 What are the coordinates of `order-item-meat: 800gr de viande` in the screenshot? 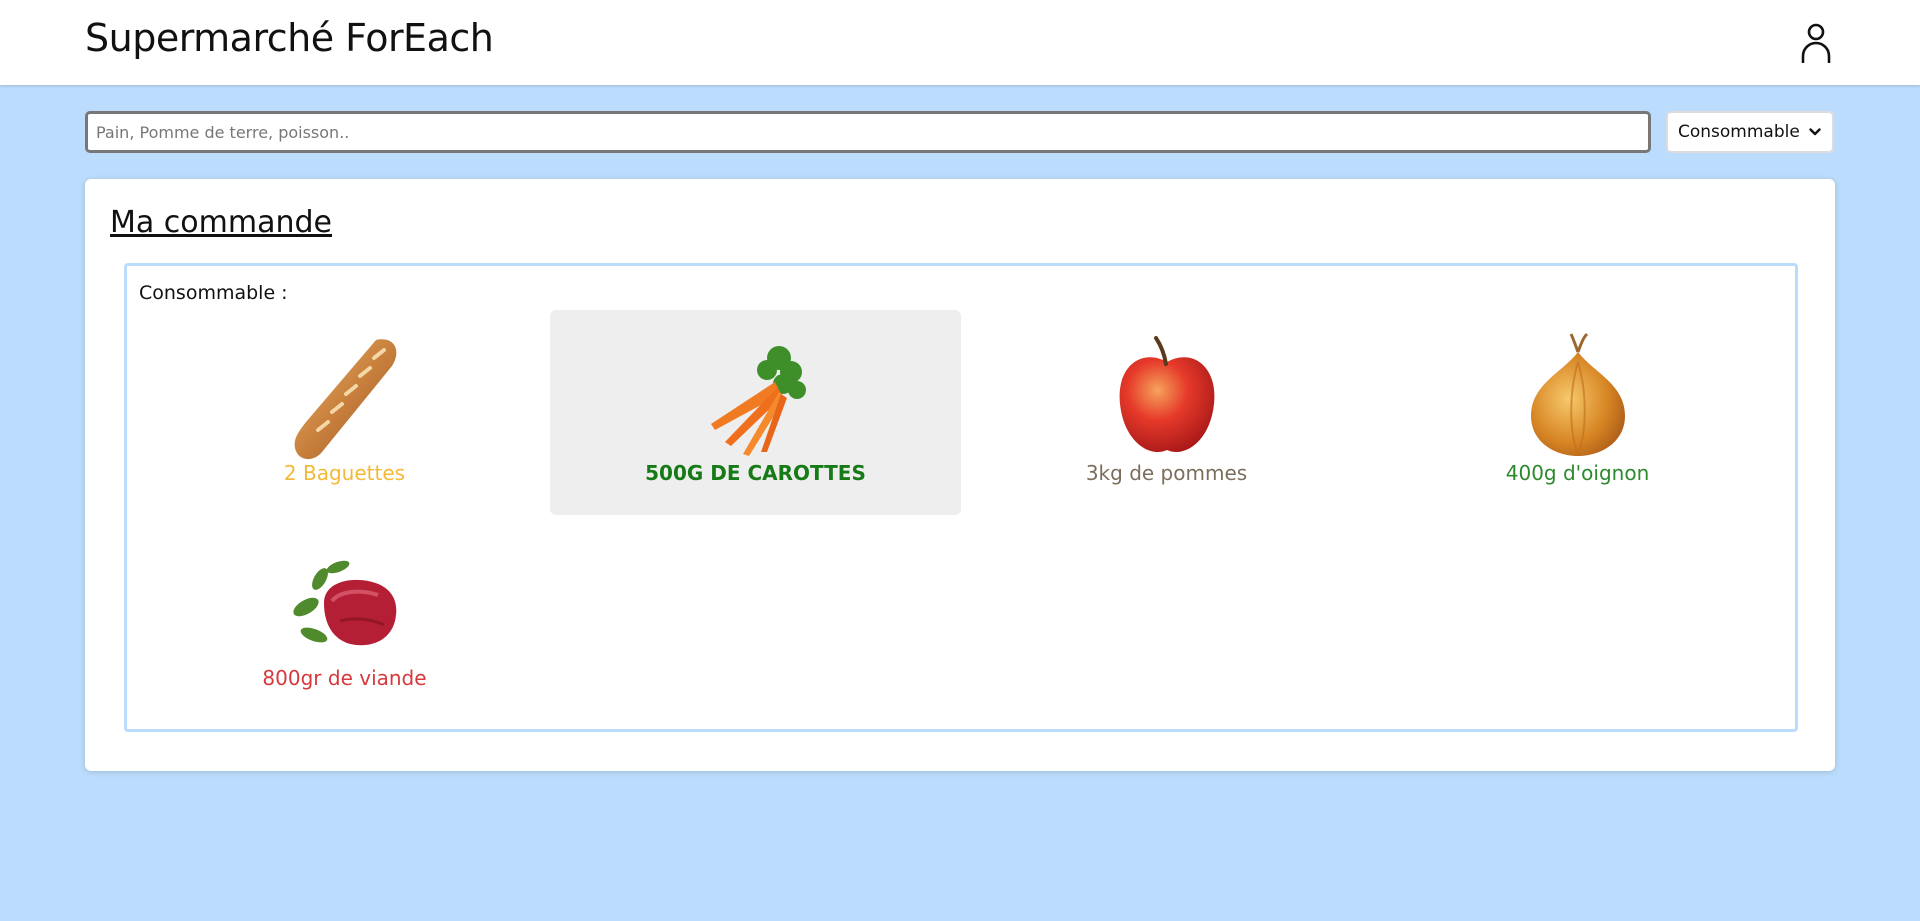 It's located at (344, 617).